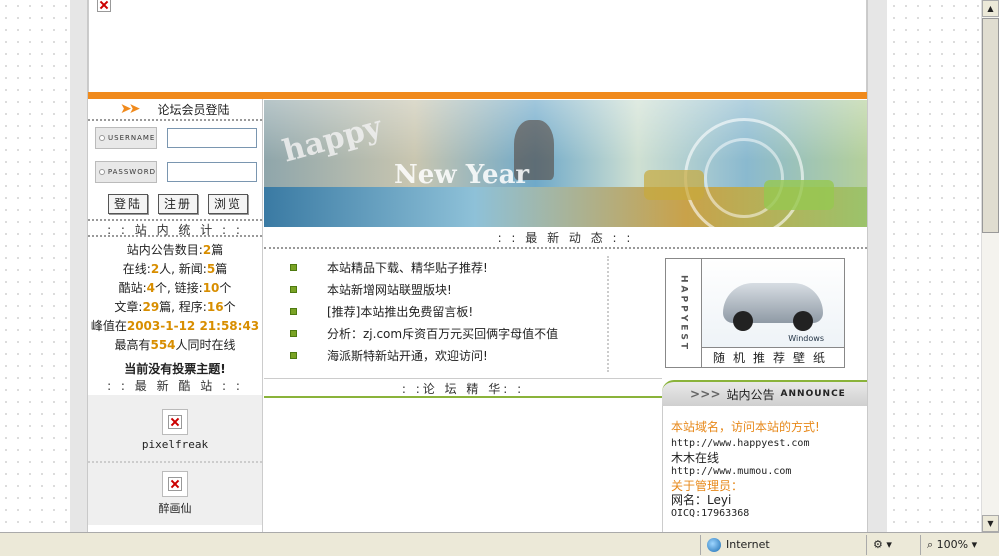 The width and height of the screenshot is (999, 556). Describe the element at coordinates (435, 289) in the screenshot. I see `news-item: 本站新增网站联盟版块!` at that location.